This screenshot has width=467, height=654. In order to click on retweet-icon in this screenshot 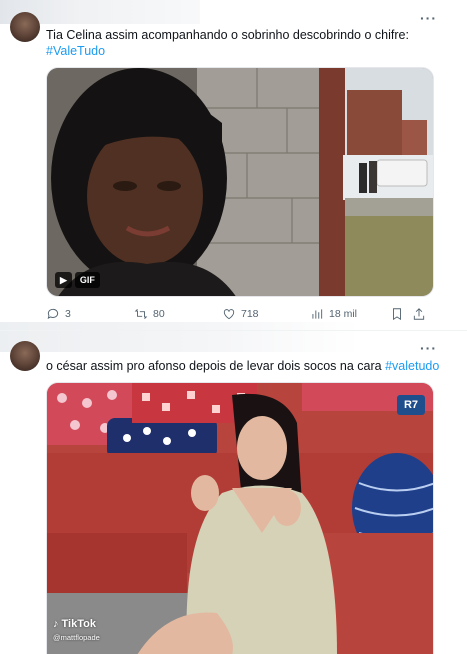, I will do `click(141, 314)`.